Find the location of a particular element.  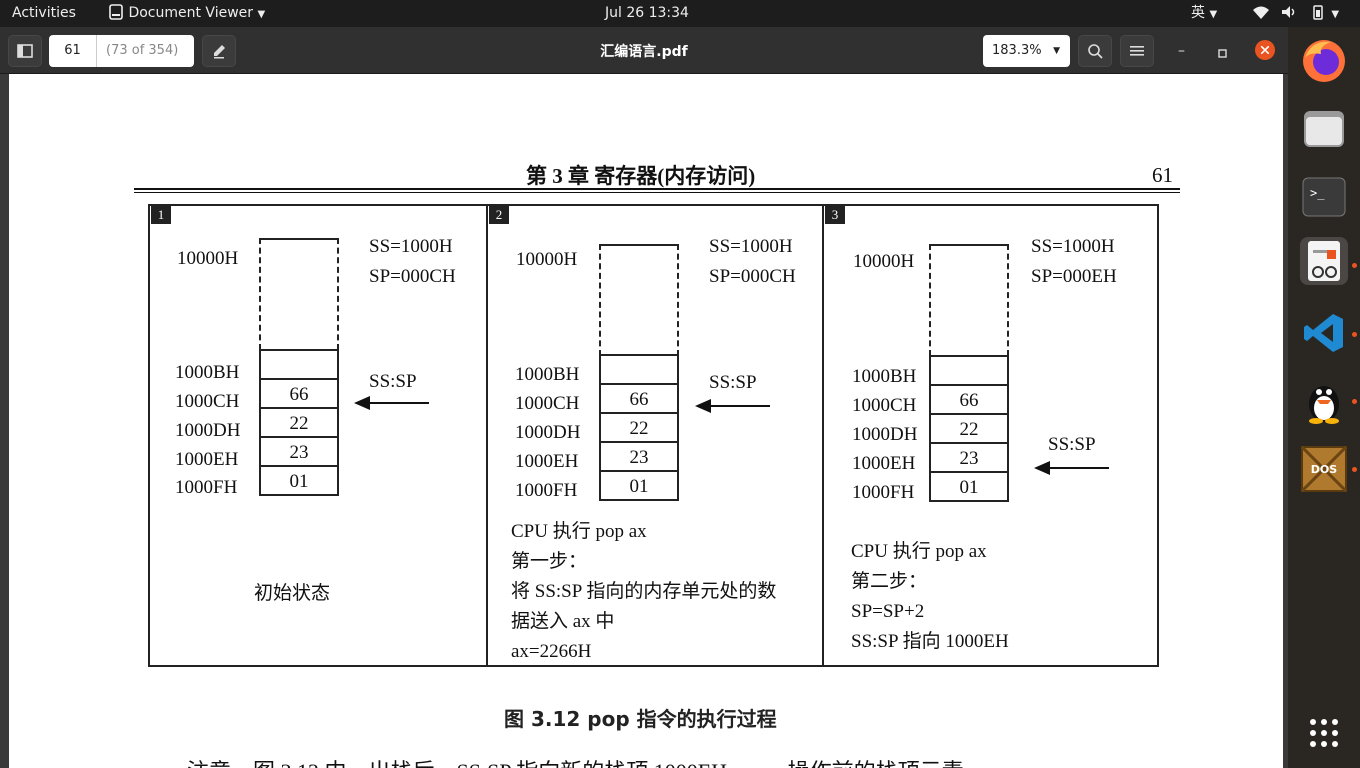

svg-text: DOS is located at coordinates (1324, 469).